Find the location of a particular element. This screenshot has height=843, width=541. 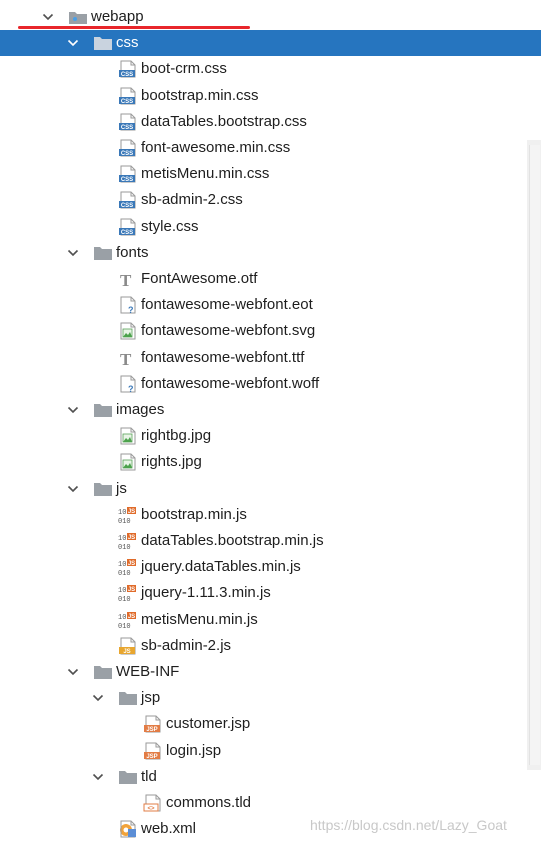

tree-row-css: css is located at coordinates (270, 43).